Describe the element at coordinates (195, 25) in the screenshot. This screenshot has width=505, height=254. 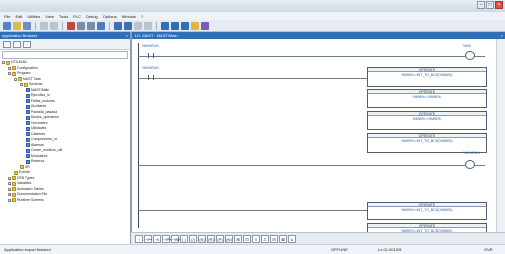
I see `animation-icon` at that location.